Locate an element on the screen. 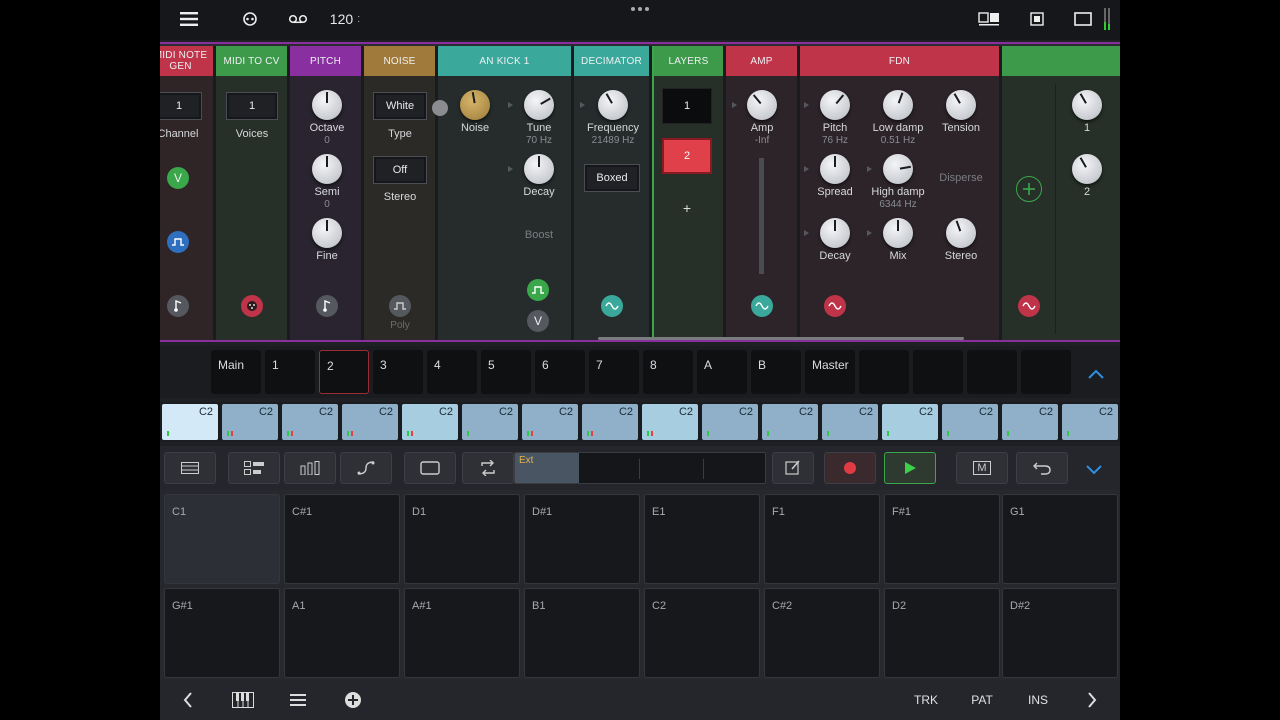  layer-1-button: 1 is located at coordinates (687, 106).